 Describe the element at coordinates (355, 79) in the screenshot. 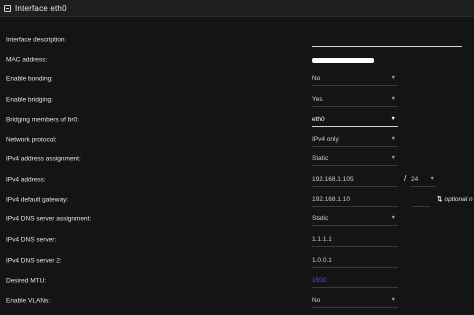

I see `enable-bonding-select: No ▼` at that location.